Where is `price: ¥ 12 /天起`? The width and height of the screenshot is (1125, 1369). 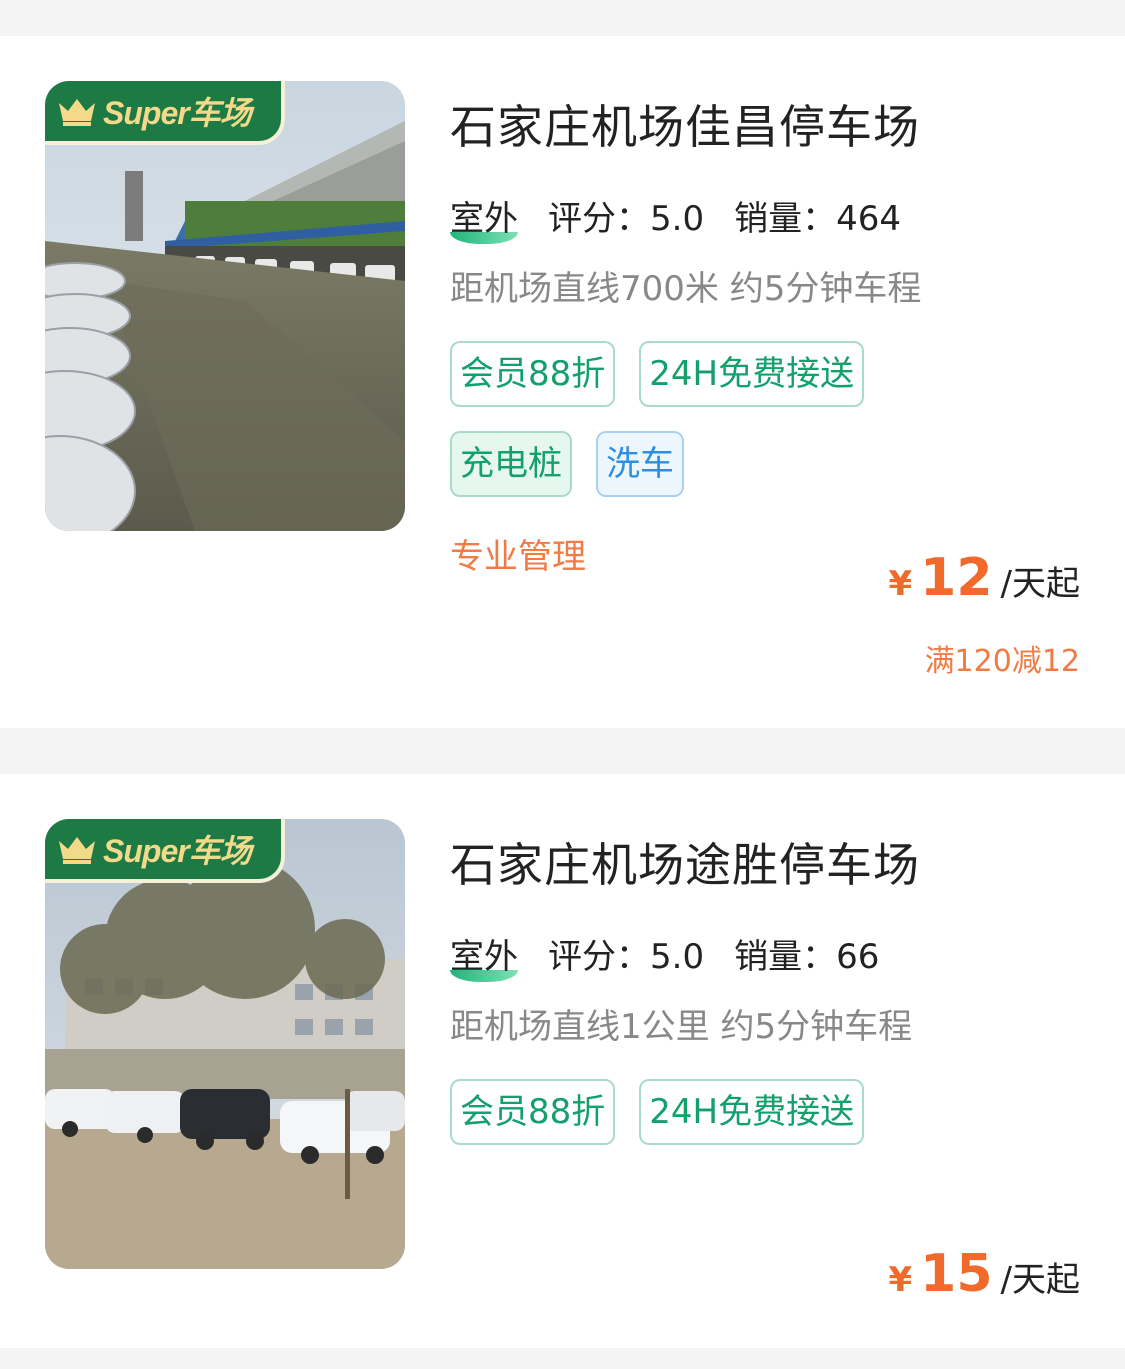
price: ¥ 12 /天起 is located at coordinates (984, 578).